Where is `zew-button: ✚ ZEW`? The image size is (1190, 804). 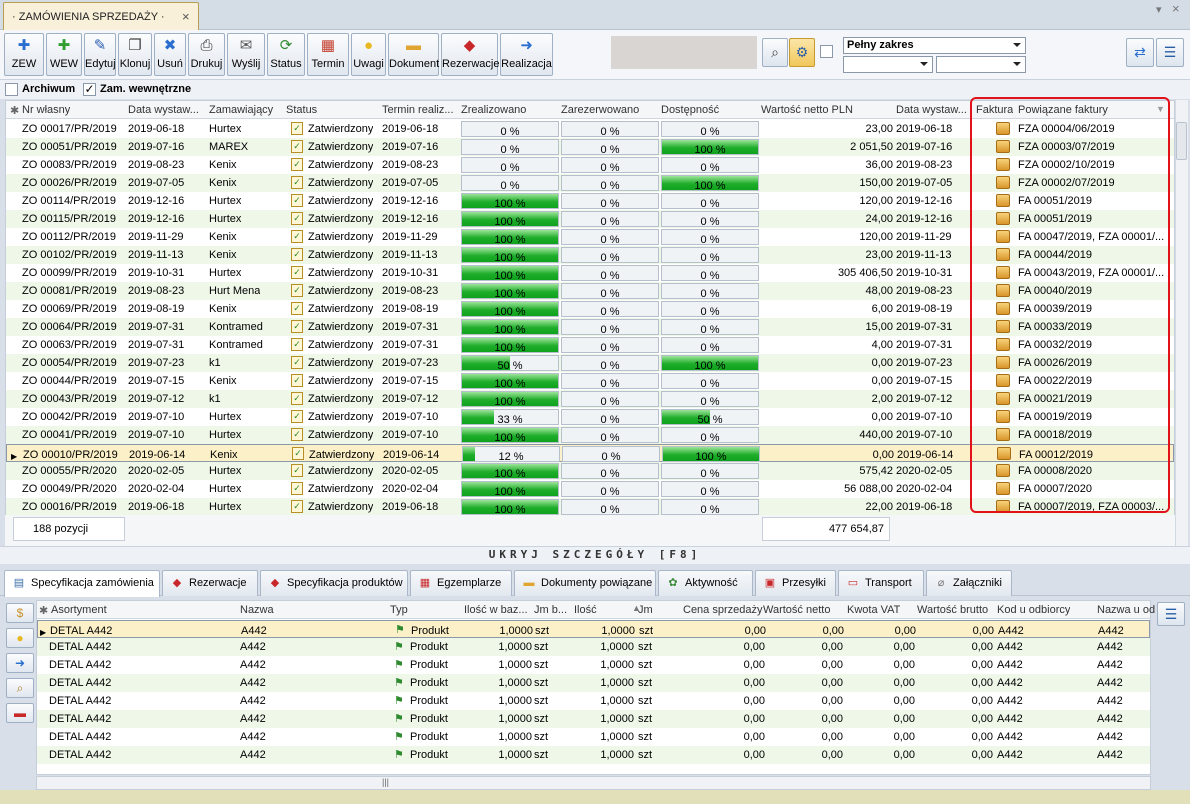 zew-button: ✚ ZEW is located at coordinates (24, 54).